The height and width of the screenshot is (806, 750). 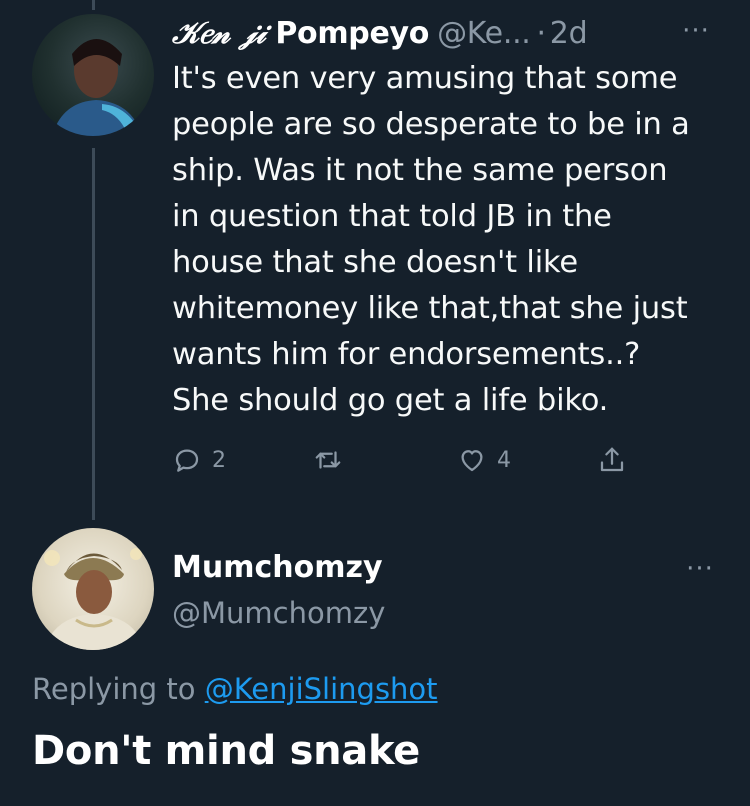 I want to click on timestamp: 2d, so click(x=569, y=33).